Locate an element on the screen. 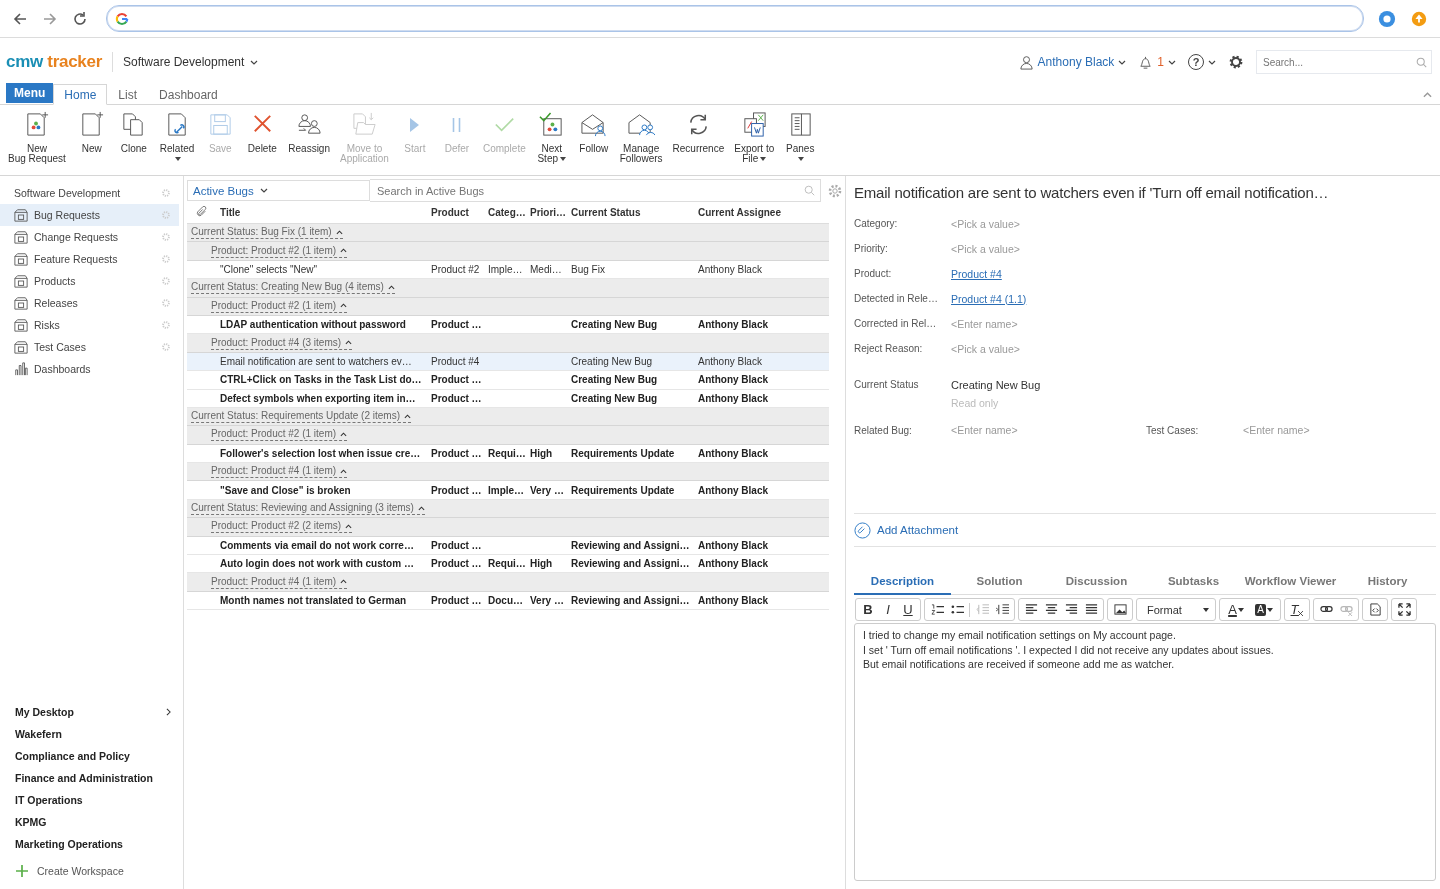  toolbar-button: New is located at coordinates (91, 132).